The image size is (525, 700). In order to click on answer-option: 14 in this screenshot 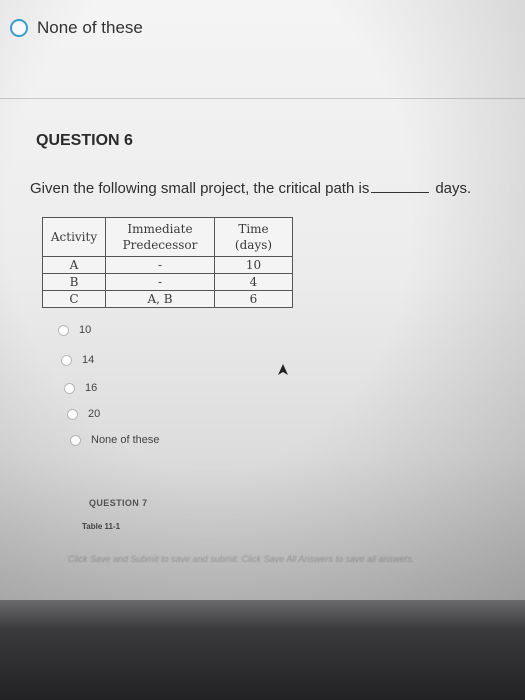, I will do `click(77, 360)`.